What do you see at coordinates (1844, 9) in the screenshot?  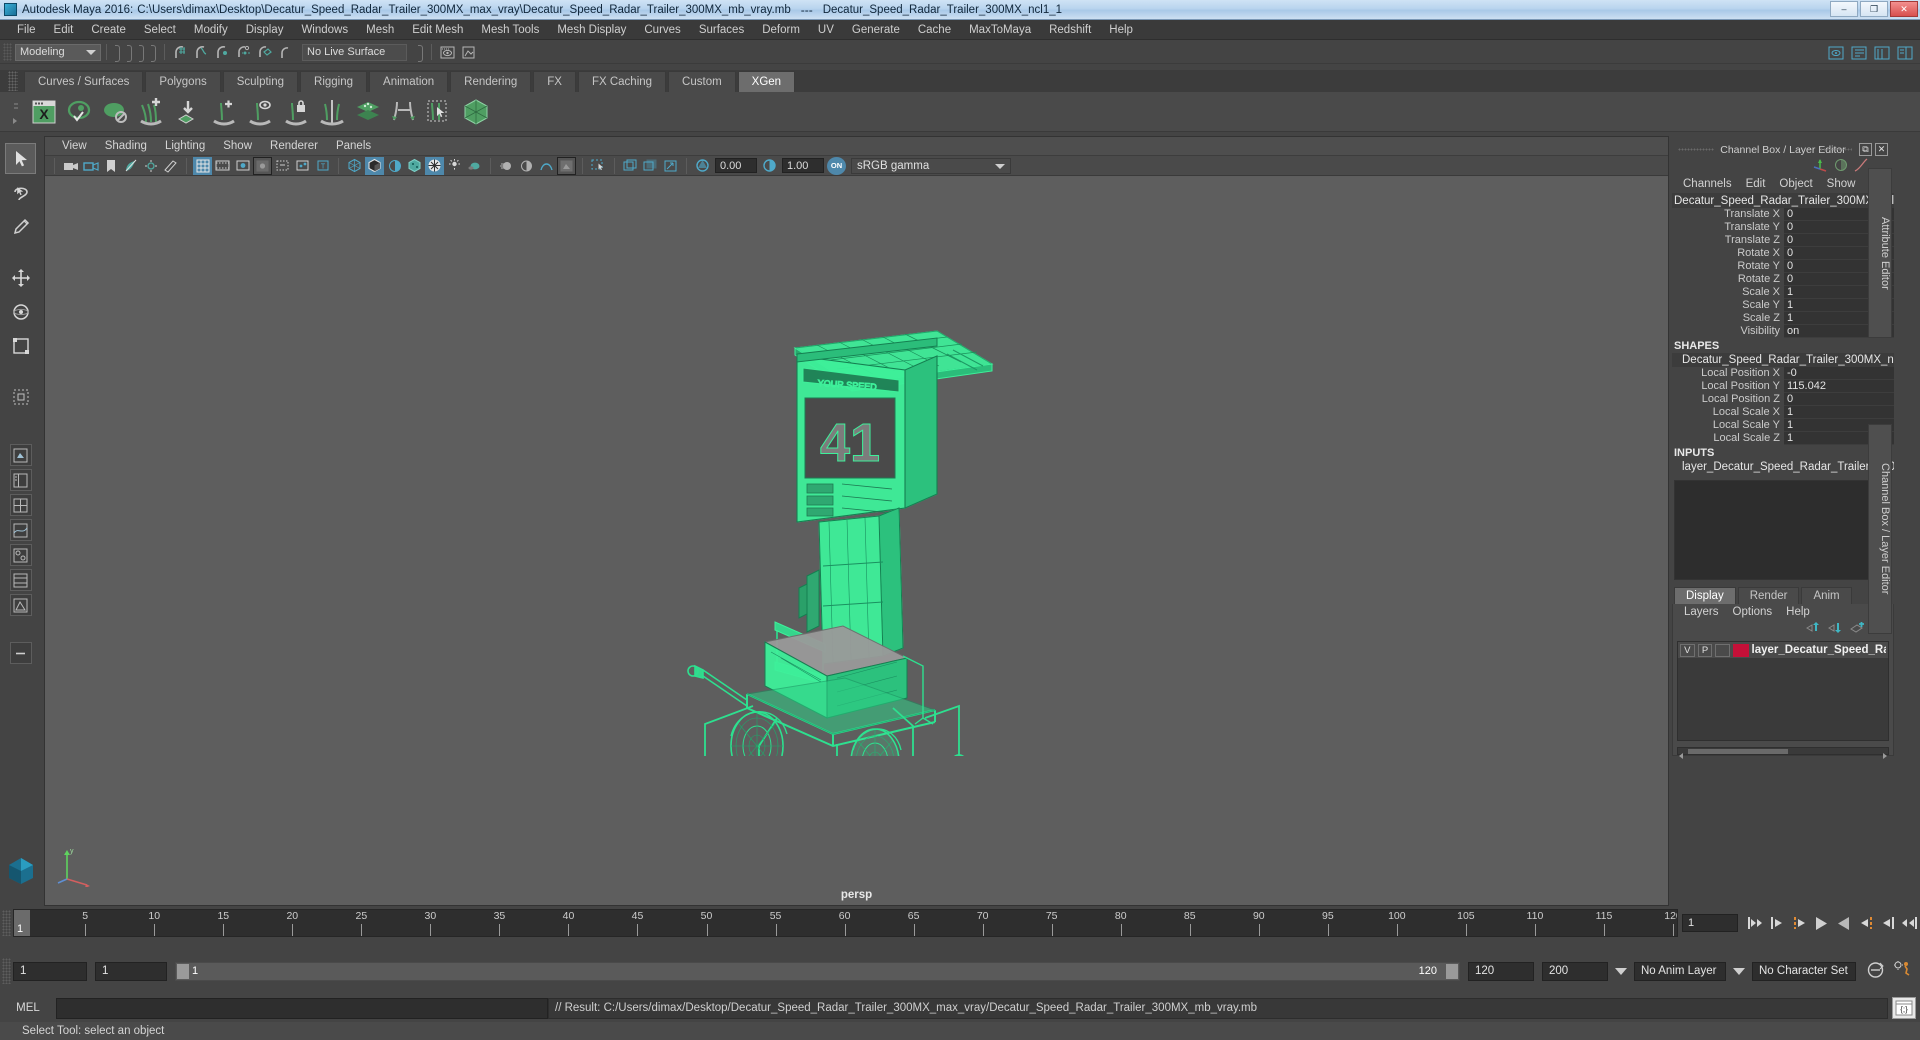 I see `minimize-button: –` at bounding box center [1844, 9].